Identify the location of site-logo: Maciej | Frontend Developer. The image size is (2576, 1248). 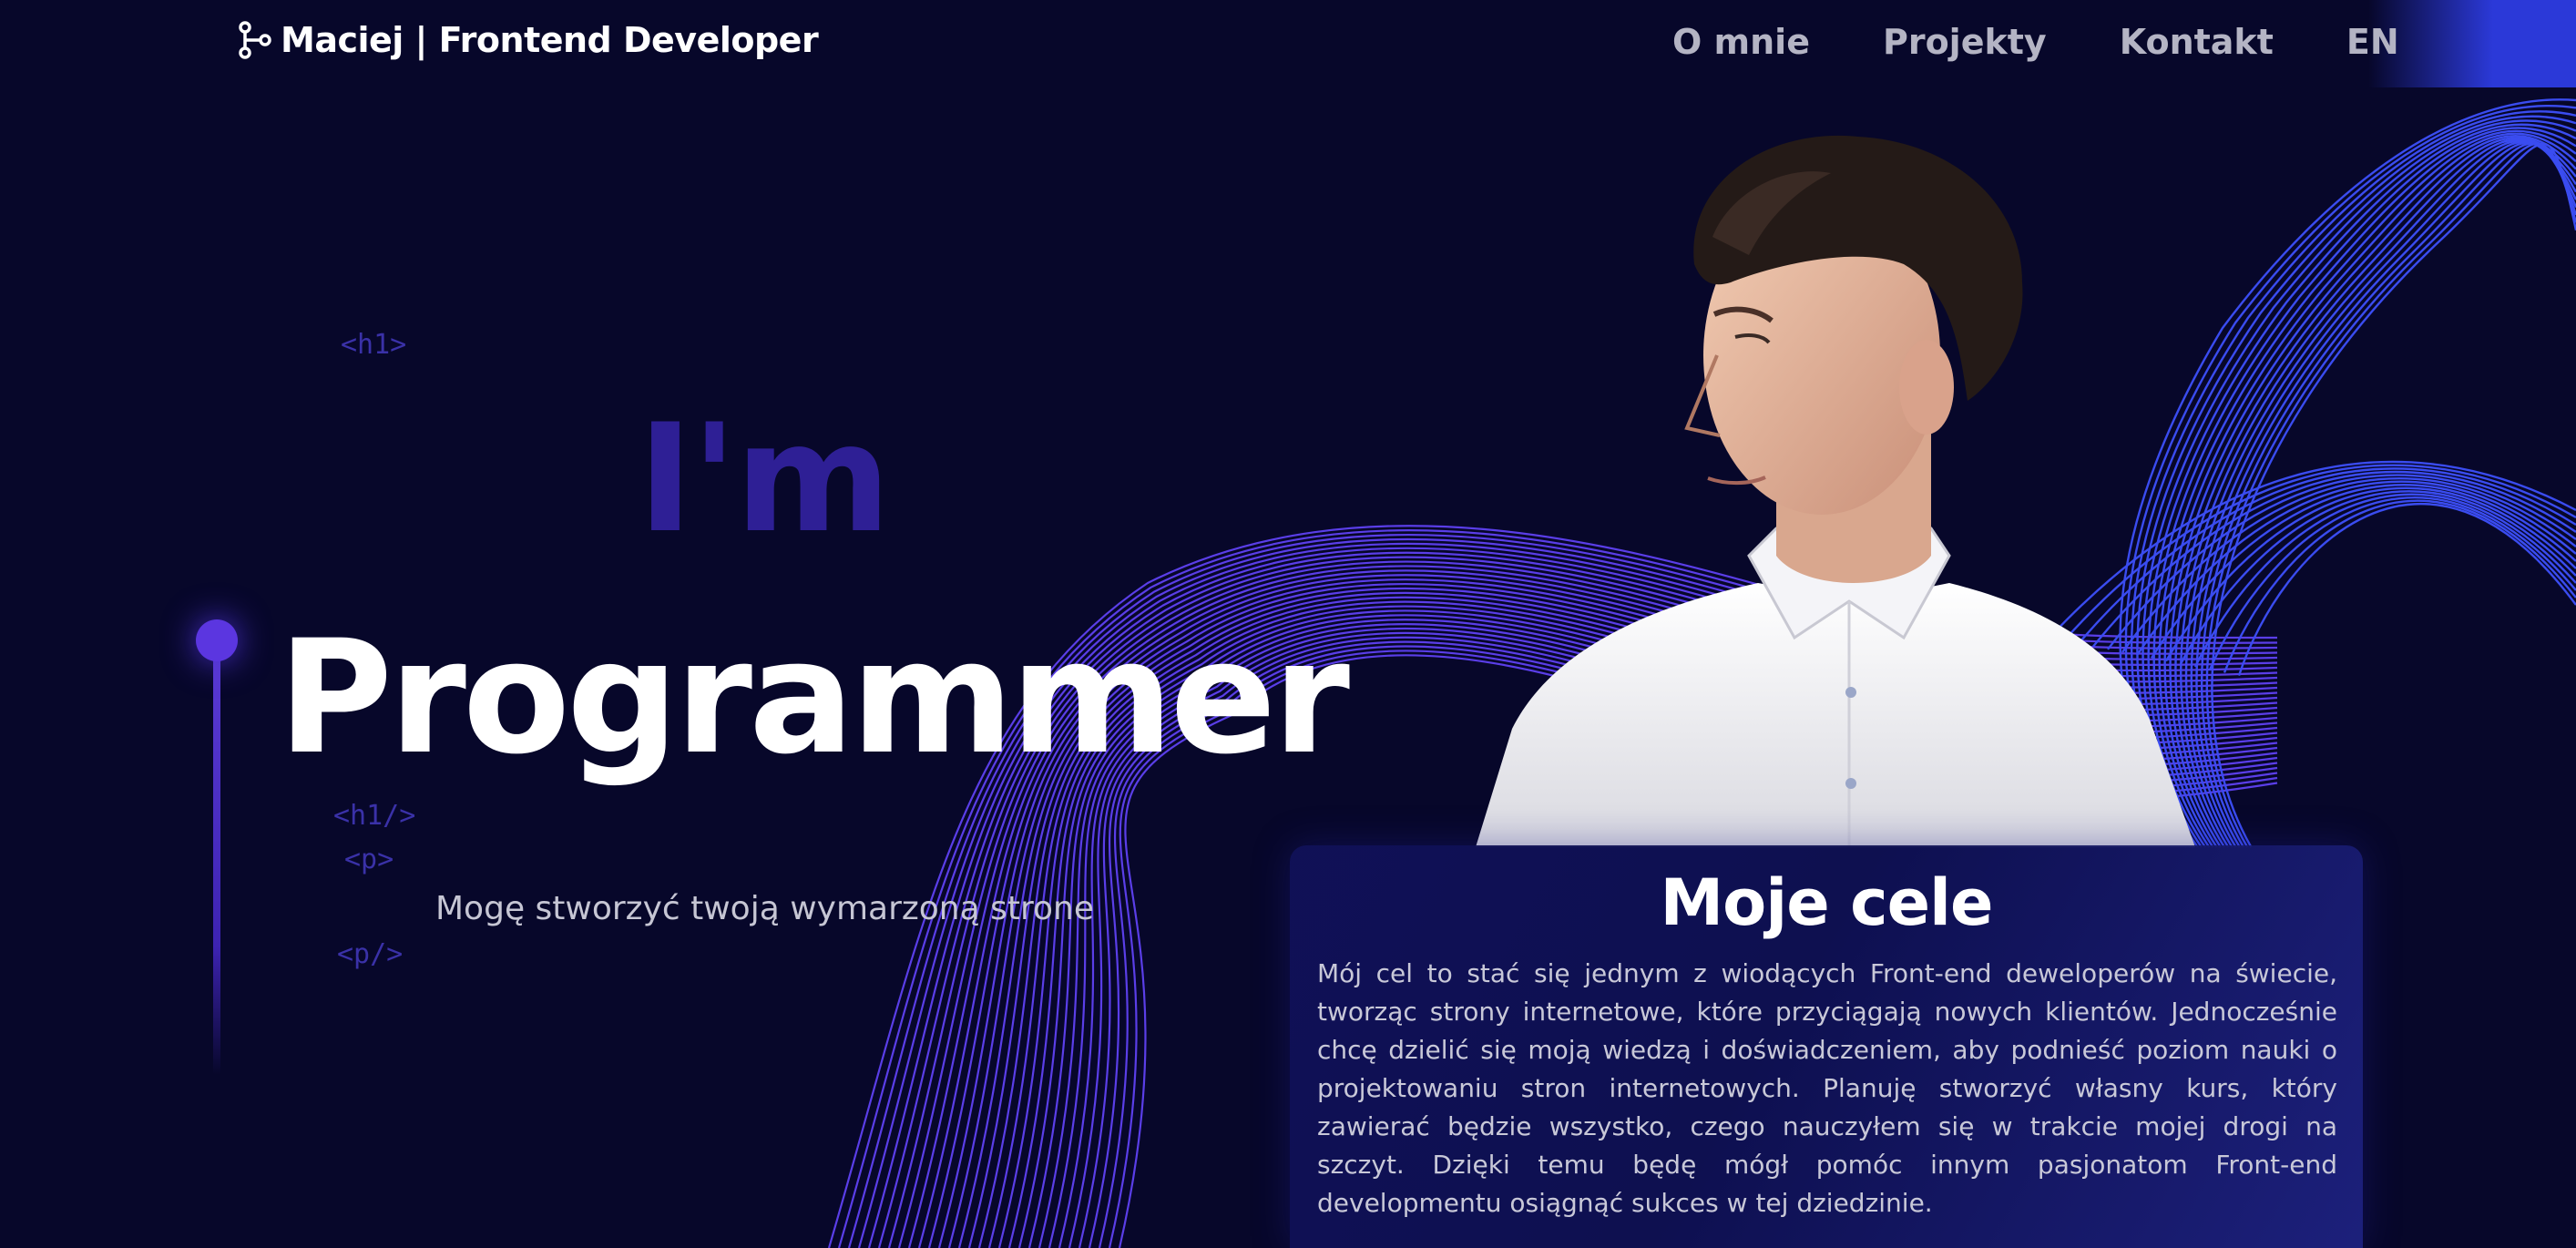
(528, 40).